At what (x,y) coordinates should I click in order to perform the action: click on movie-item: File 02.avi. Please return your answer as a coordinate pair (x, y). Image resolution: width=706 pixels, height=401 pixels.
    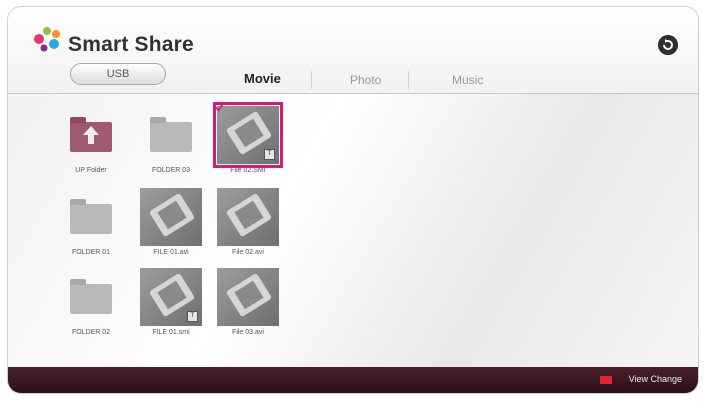
    Looking at the image, I should click on (248, 222).